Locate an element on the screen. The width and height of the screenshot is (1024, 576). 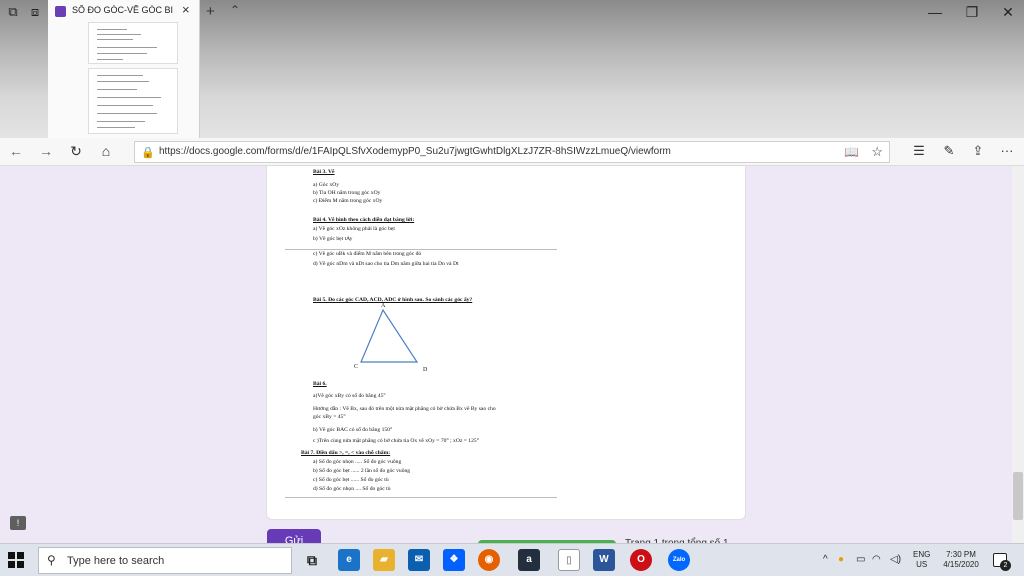
home-button: ⌂ is located at coordinates (106, 151).